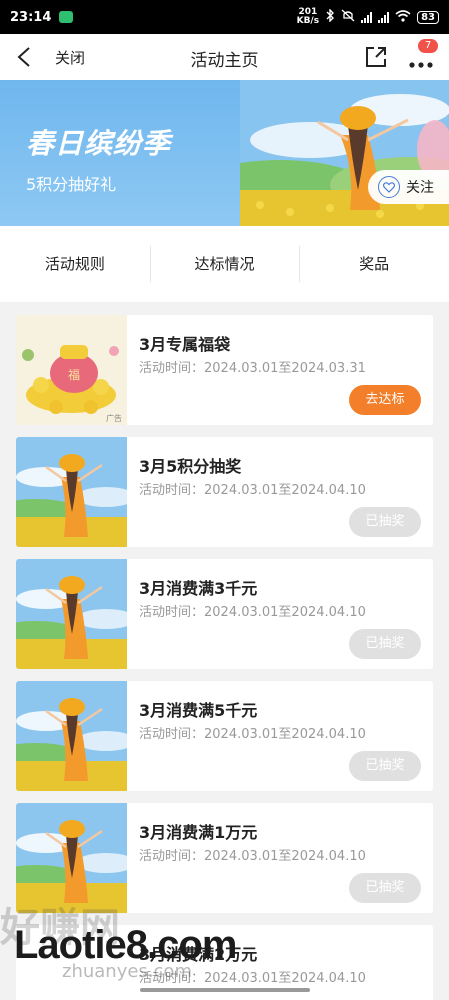  What do you see at coordinates (252, 368) in the screenshot?
I see `card-time: 活动时间：2024.03.01至2024.03.31` at bounding box center [252, 368].